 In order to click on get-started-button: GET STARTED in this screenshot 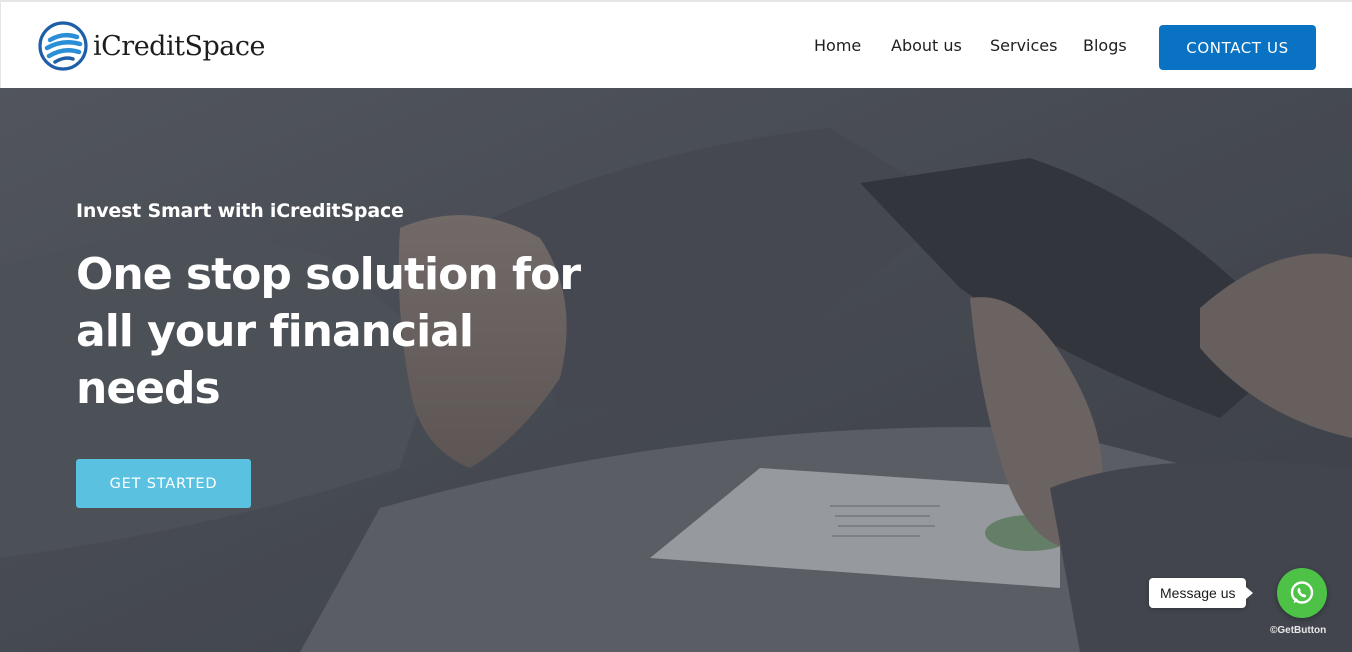, I will do `click(163, 483)`.